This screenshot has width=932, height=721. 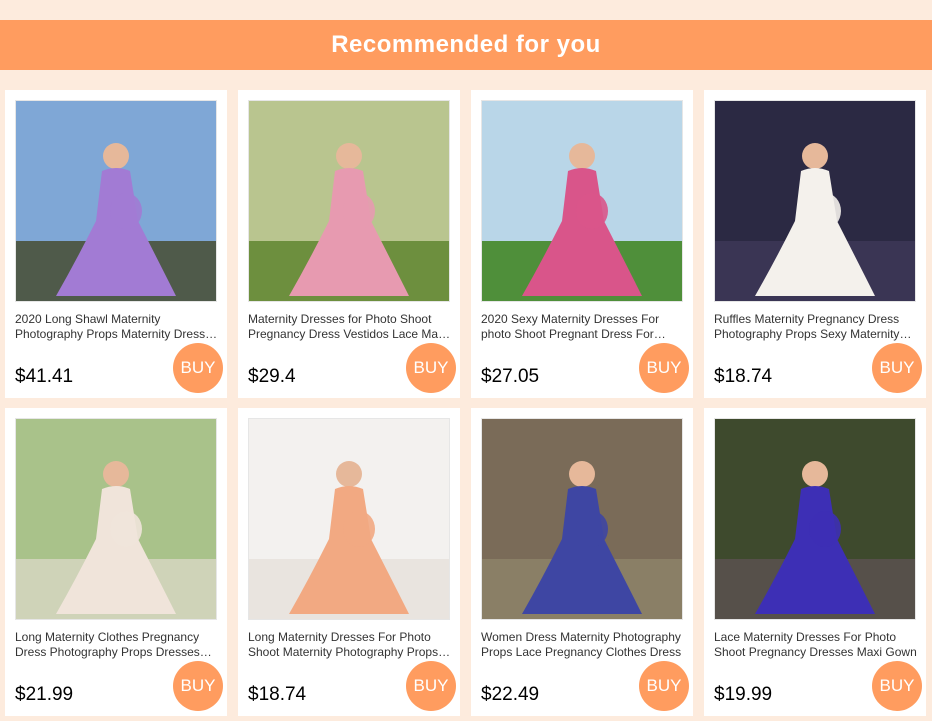 I want to click on product-price: $29.4, so click(x=272, y=376).